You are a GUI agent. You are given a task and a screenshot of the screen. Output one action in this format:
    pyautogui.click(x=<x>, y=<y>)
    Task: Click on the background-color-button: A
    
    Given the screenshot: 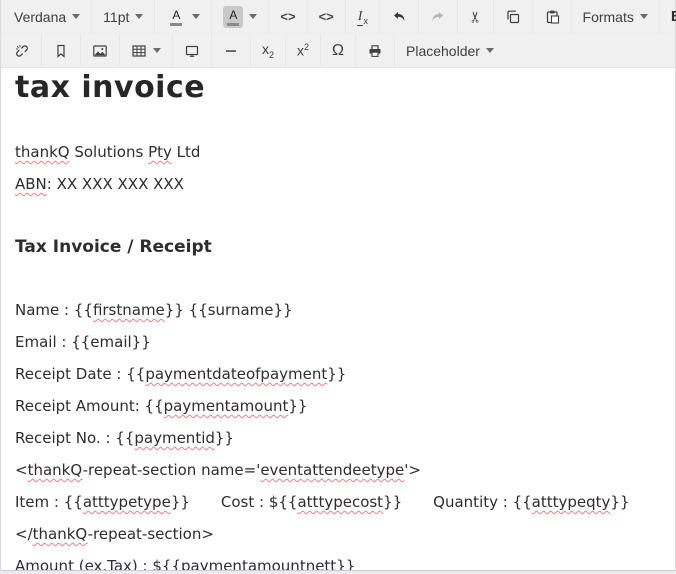 What is the action you would take?
    pyautogui.click(x=239, y=16)
    